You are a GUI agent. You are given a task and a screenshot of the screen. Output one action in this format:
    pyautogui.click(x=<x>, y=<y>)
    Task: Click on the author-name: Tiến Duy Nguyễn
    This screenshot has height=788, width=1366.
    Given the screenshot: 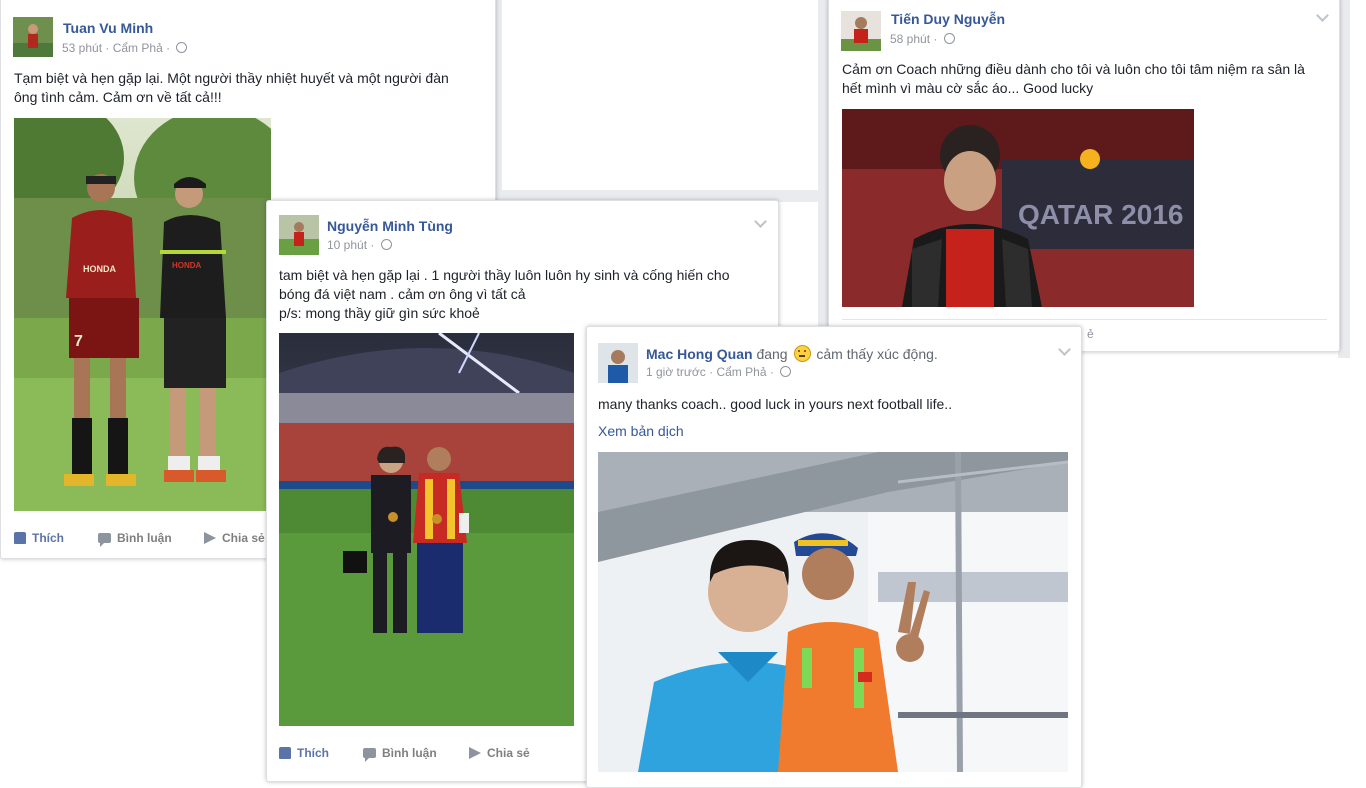 What is the action you would take?
    pyautogui.click(x=948, y=19)
    